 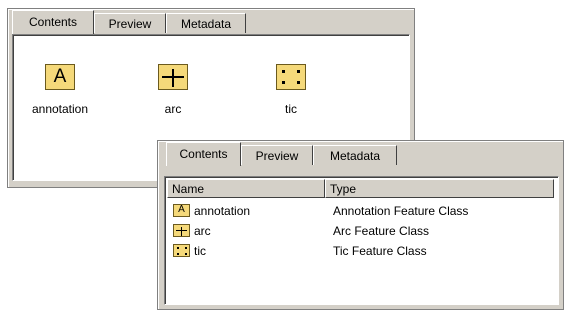 I want to click on item-arc: arc, so click(x=173, y=90).